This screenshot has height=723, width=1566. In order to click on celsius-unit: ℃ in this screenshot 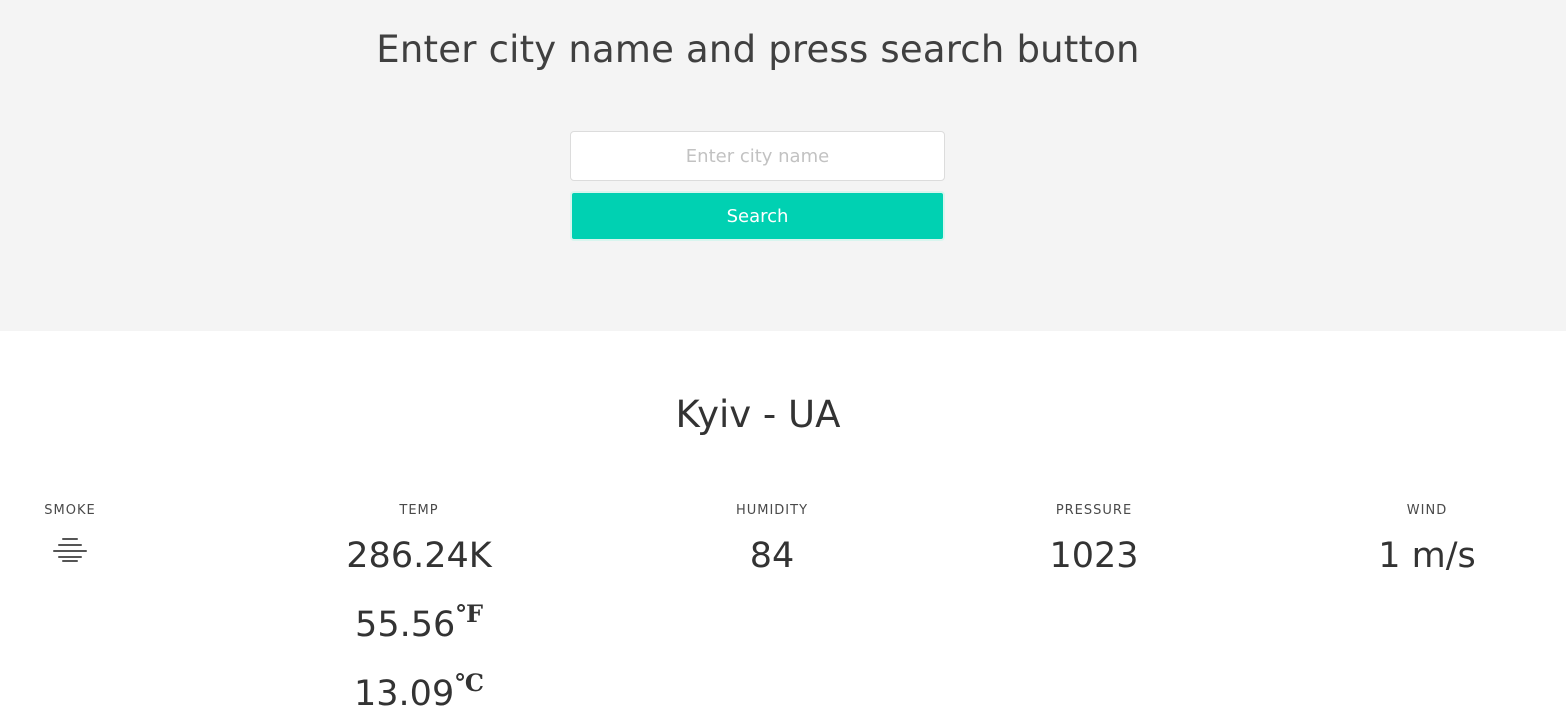, I will do `click(469, 682)`.